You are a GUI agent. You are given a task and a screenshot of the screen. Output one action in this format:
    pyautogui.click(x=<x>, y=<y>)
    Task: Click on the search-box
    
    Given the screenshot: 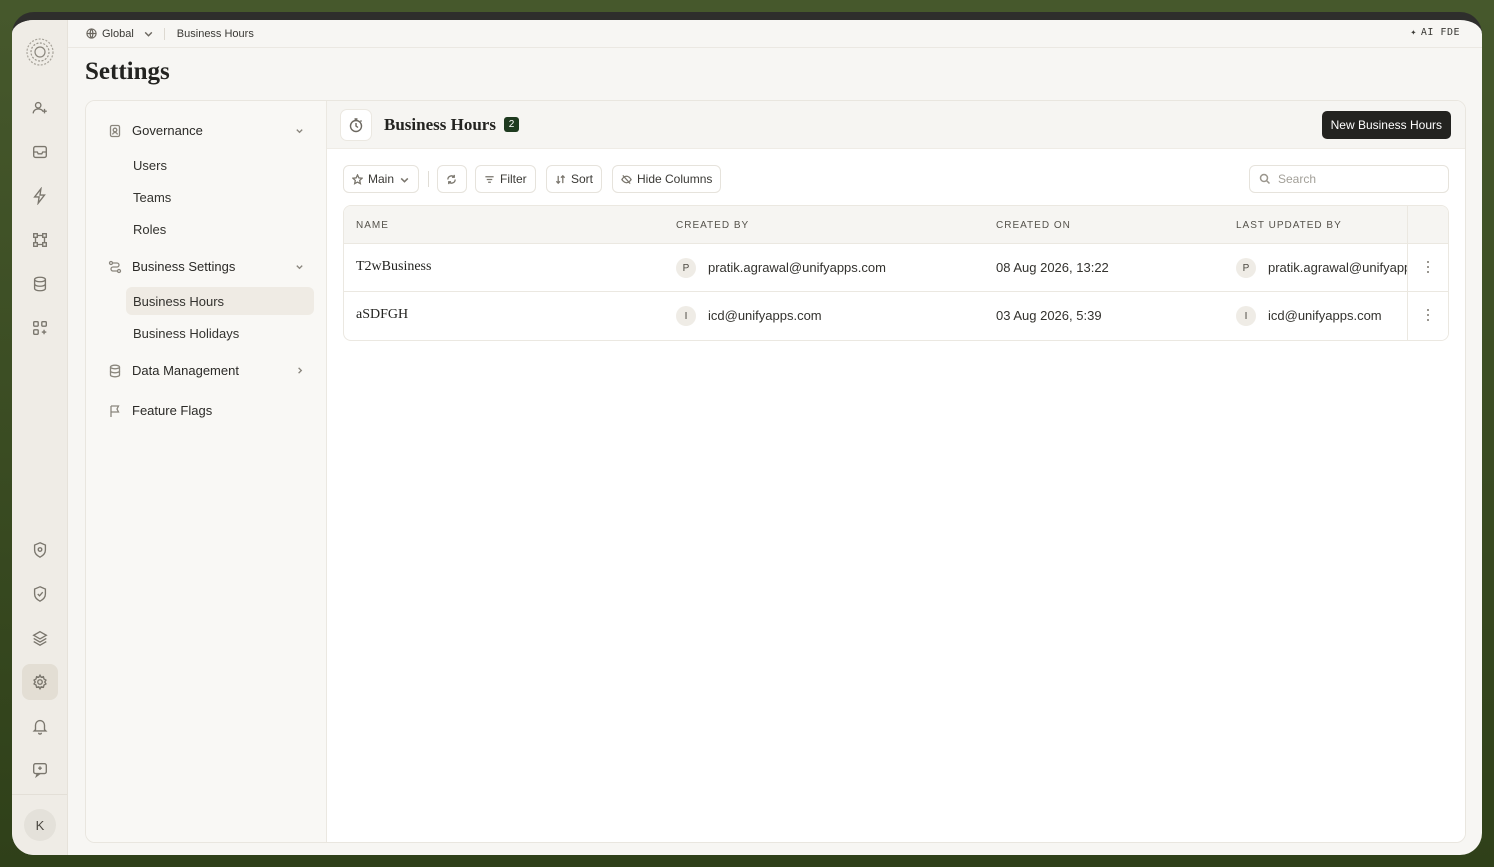 What is the action you would take?
    pyautogui.click(x=1349, y=179)
    